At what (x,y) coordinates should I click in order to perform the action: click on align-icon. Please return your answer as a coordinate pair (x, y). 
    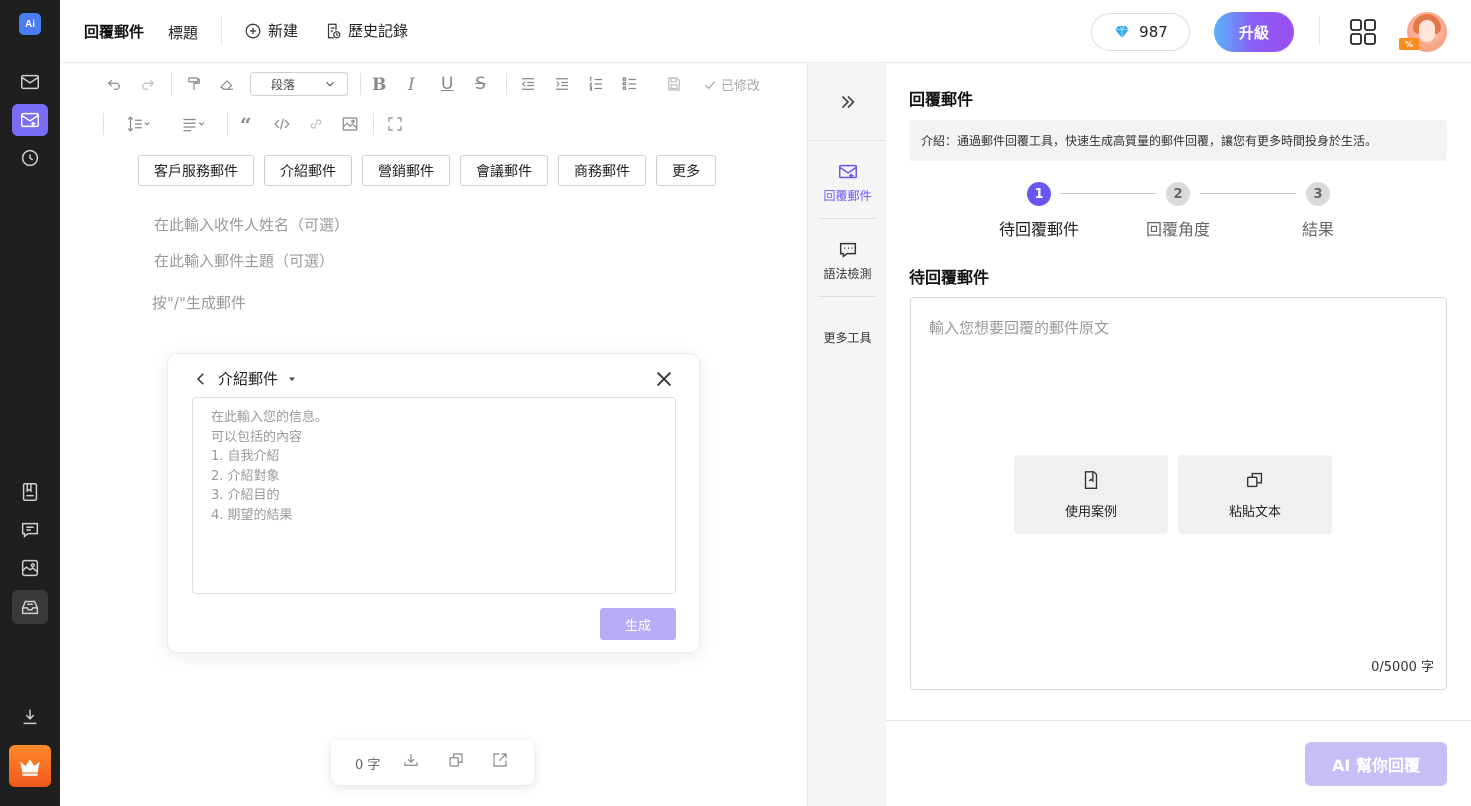
    Looking at the image, I should click on (194, 124).